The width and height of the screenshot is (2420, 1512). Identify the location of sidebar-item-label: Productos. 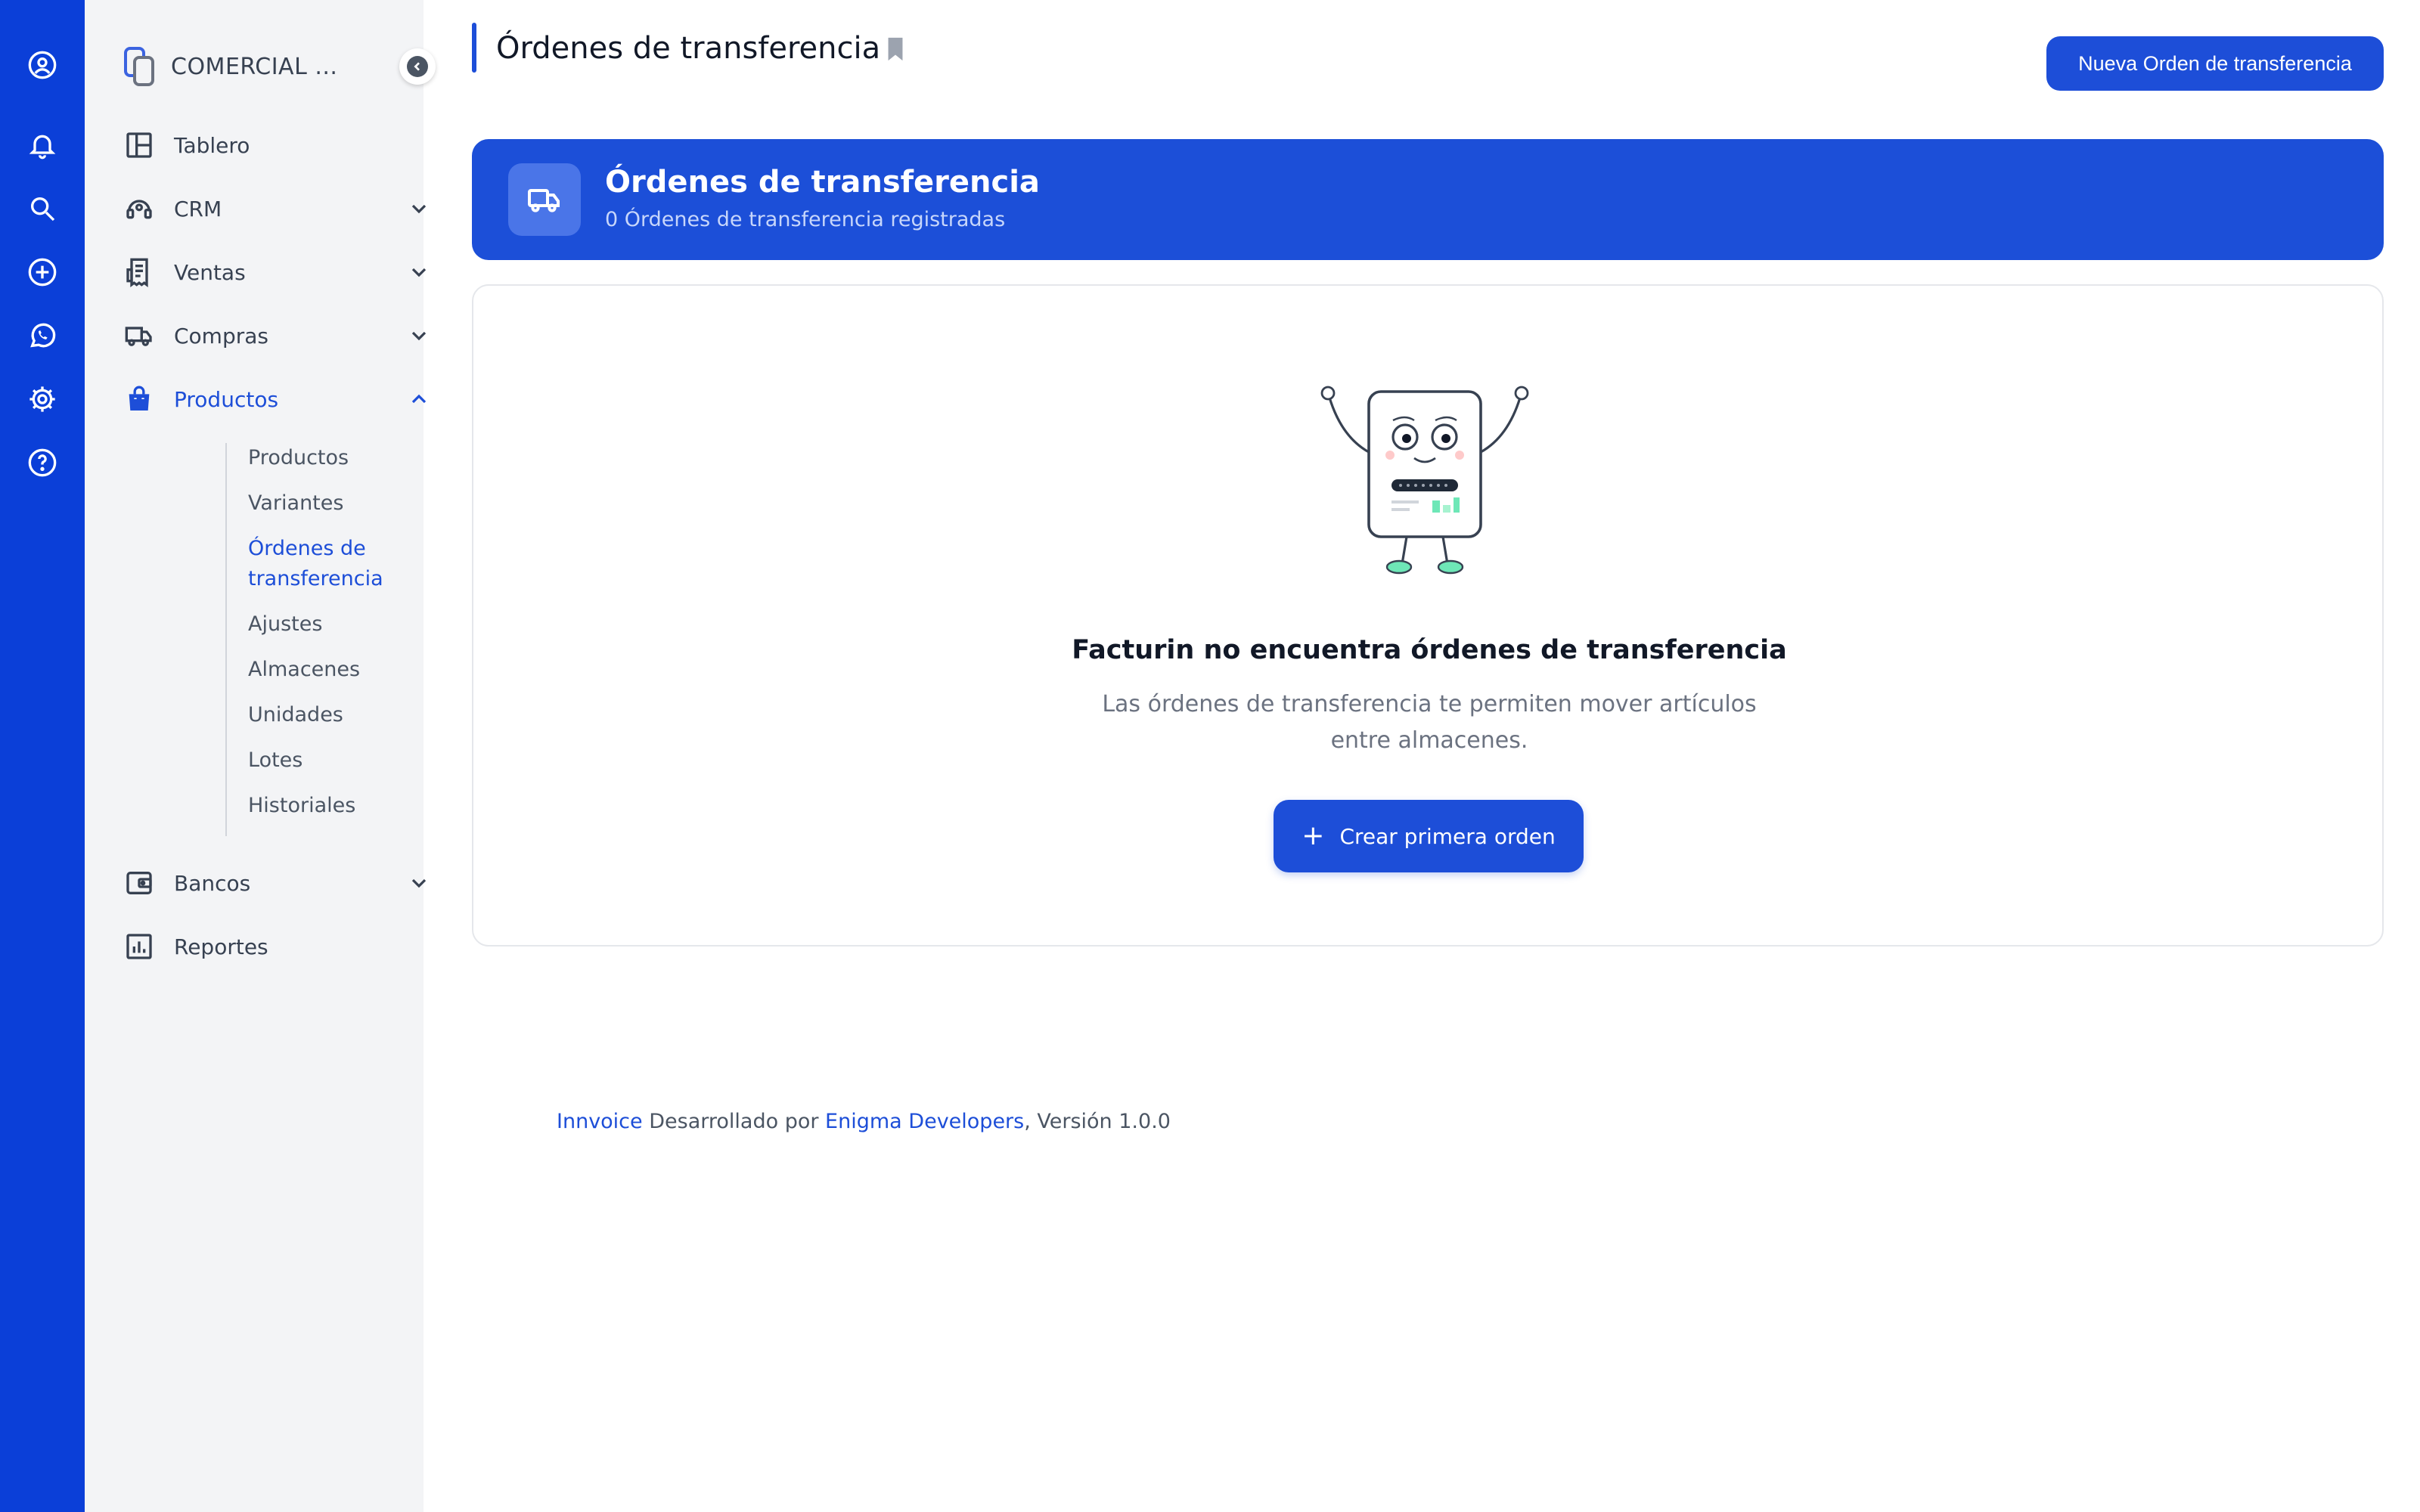
(226, 399).